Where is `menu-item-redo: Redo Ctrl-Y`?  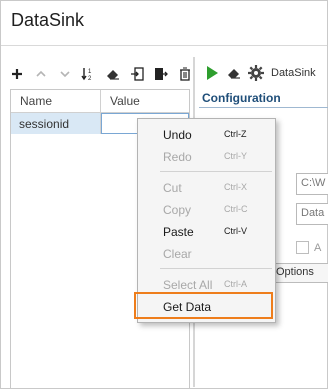
menu-item-redo: Redo Ctrl-Y is located at coordinates (206, 156).